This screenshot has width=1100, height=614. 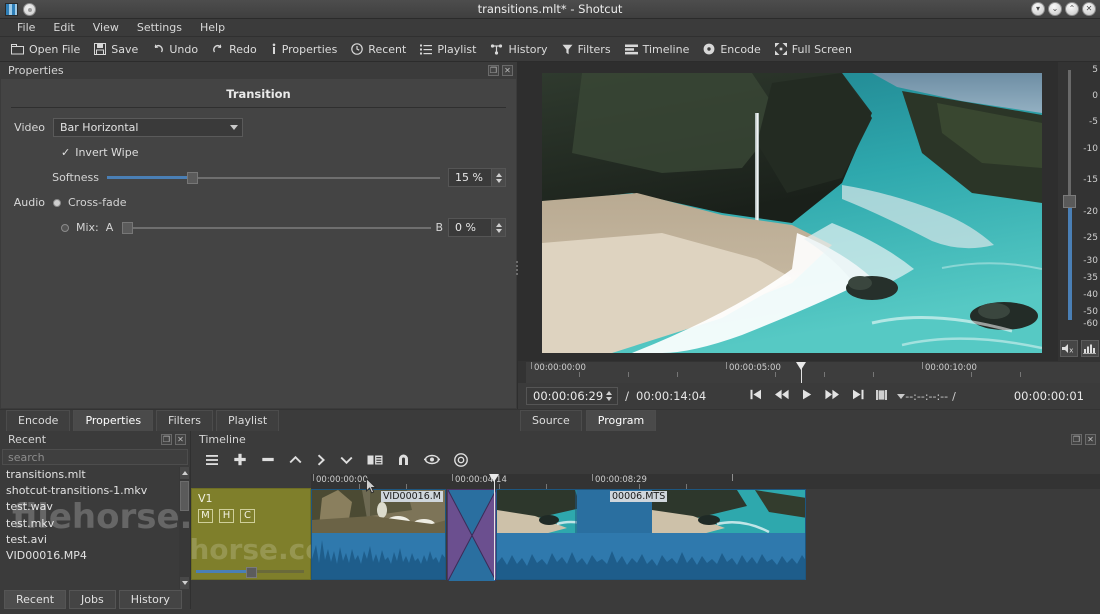 I want to click on timeline-button: Timeline, so click(x=659, y=49).